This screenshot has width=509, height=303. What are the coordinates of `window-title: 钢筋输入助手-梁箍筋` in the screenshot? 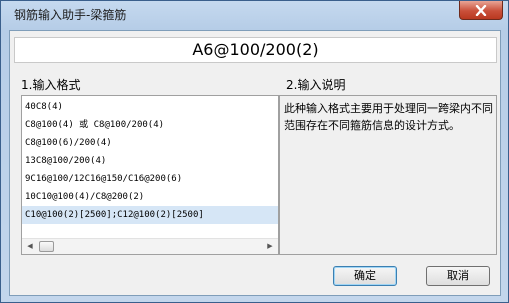 It's located at (70, 15).